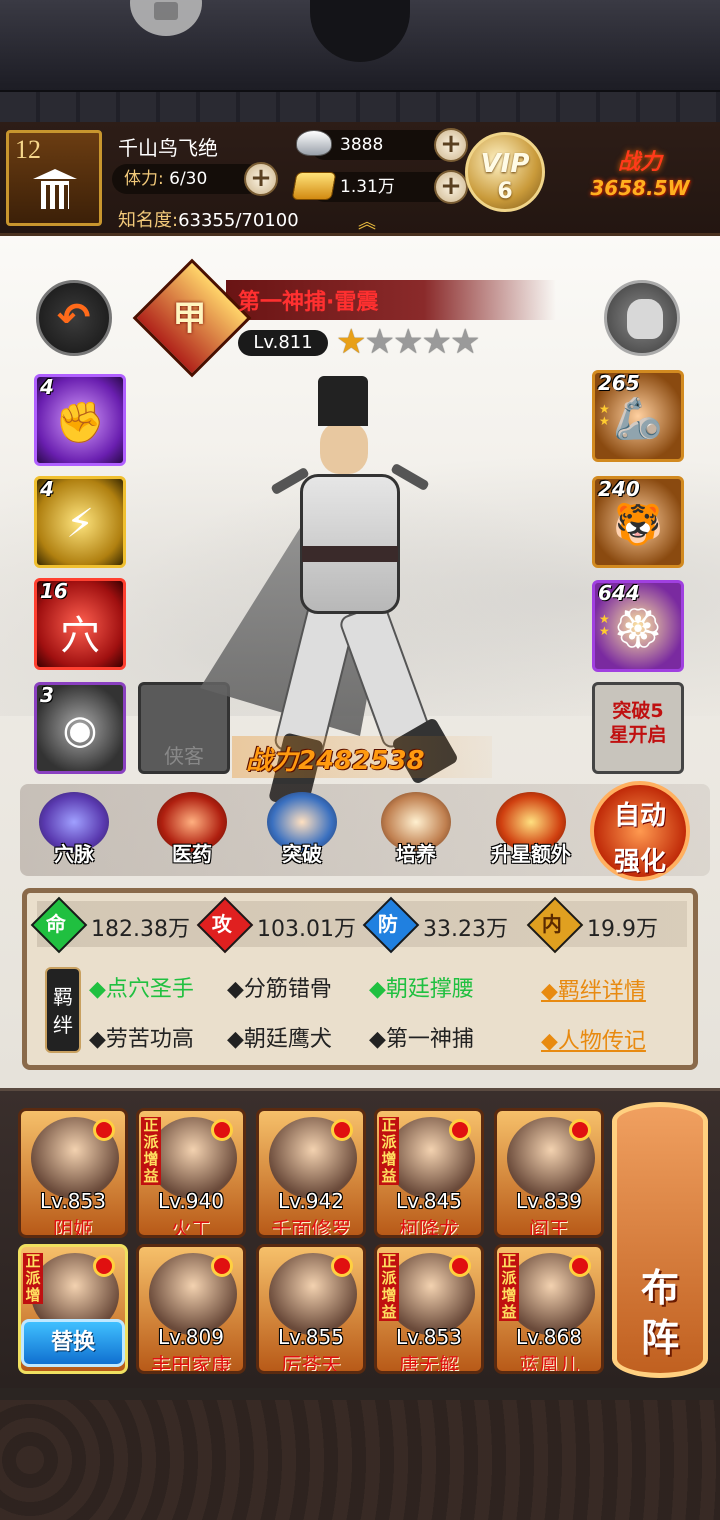 Image resolution: width=720 pixels, height=1520 pixels. I want to click on claw-icon: ⚡, so click(80, 524).